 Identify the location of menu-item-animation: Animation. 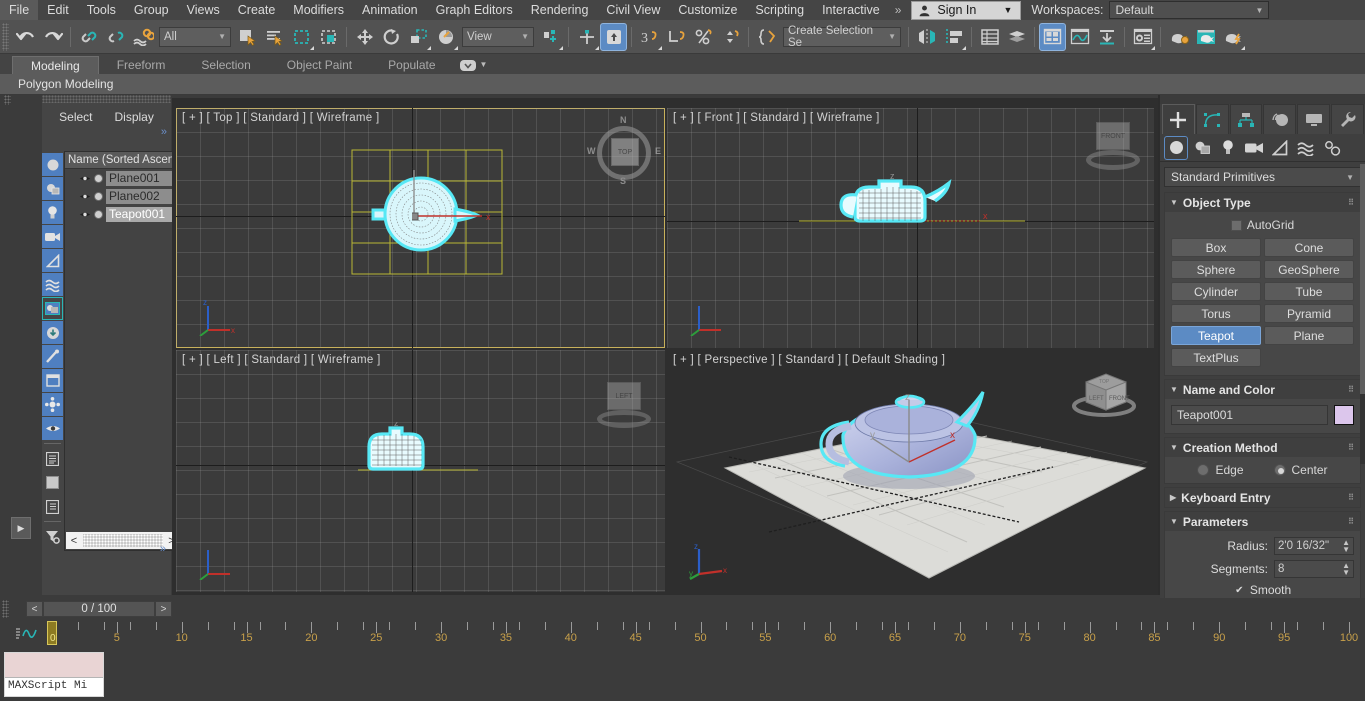
(390, 10).